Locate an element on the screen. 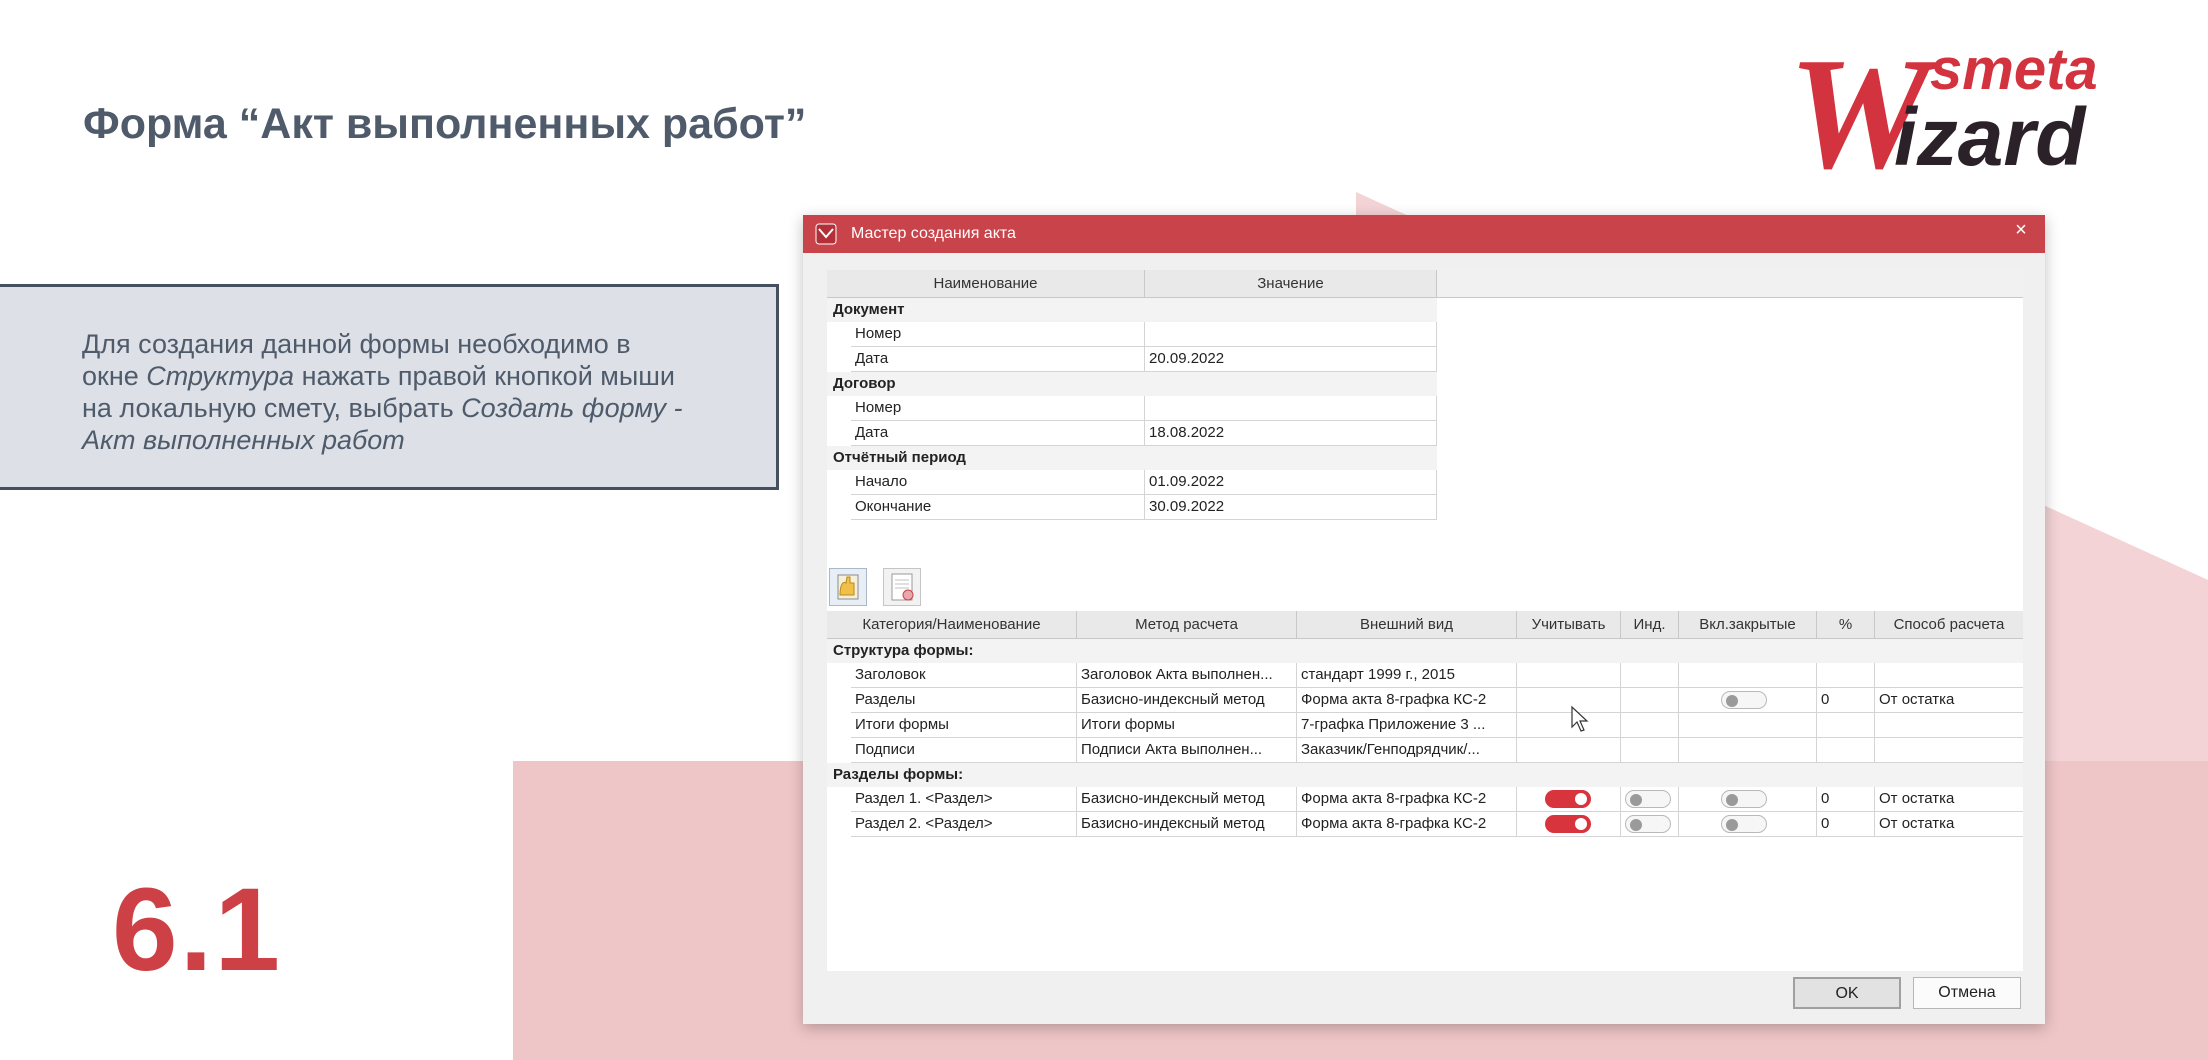 This screenshot has height=1060, width=2208. column-header: Категория/Наименование is located at coordinates (952, 625).